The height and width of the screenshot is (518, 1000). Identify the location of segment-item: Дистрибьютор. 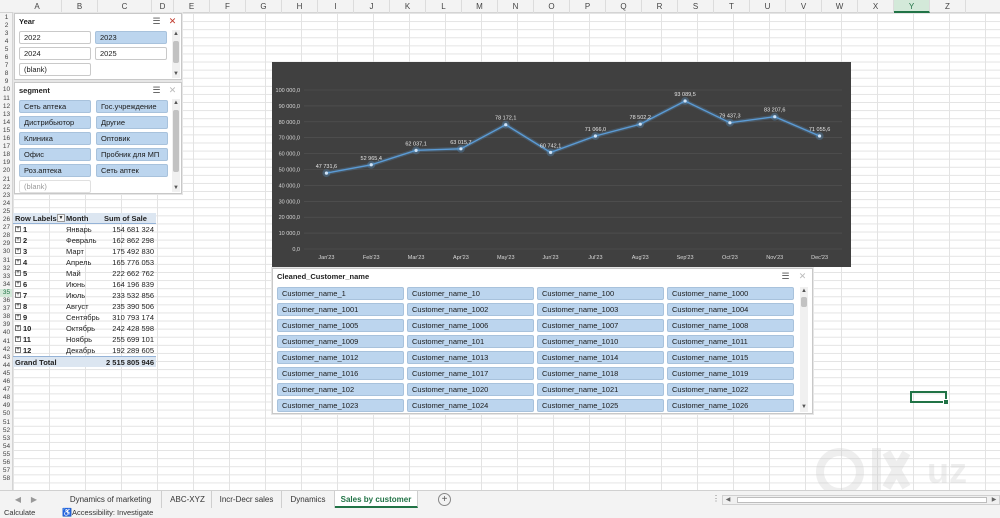
(55, 122).